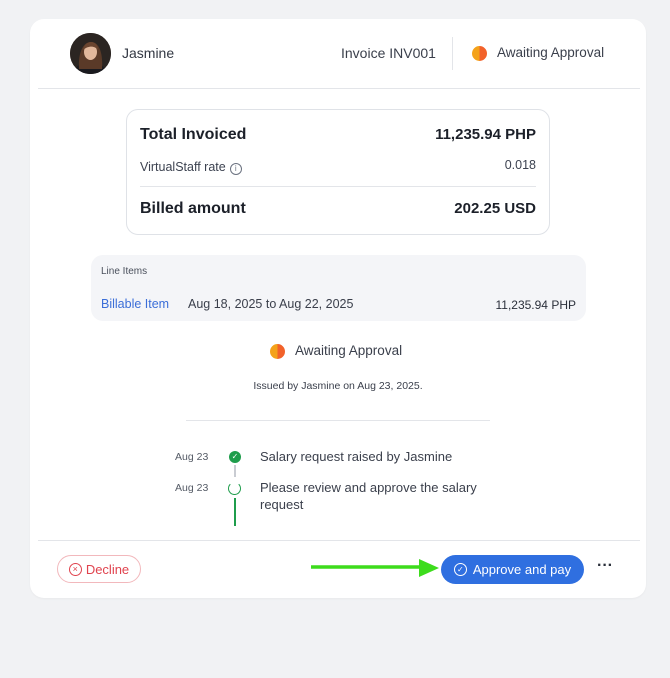 Image resolution: width=670 pixels, height=678 pixels. What do you see at coordinates (271, 304) in the screenshot?
I see `line-item-dates: Aug 18, 2025 to Aug 22, 2025` at bounding box center [271, 304].